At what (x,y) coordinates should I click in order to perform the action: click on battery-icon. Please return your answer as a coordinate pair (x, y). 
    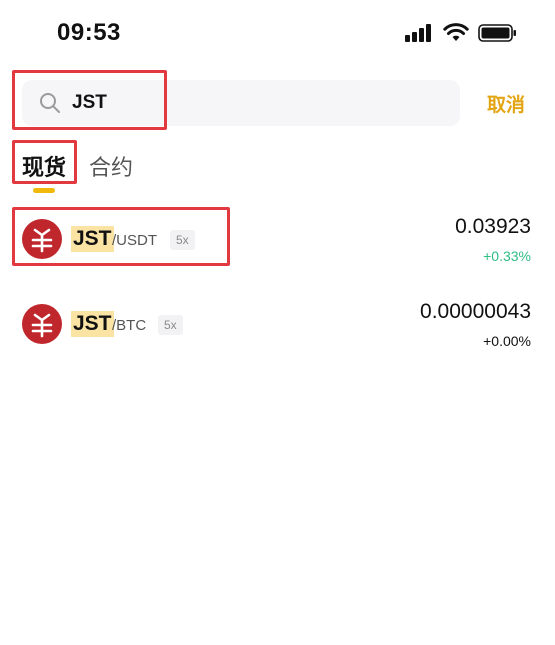
    Looking at the image, I should click on (497, 33).